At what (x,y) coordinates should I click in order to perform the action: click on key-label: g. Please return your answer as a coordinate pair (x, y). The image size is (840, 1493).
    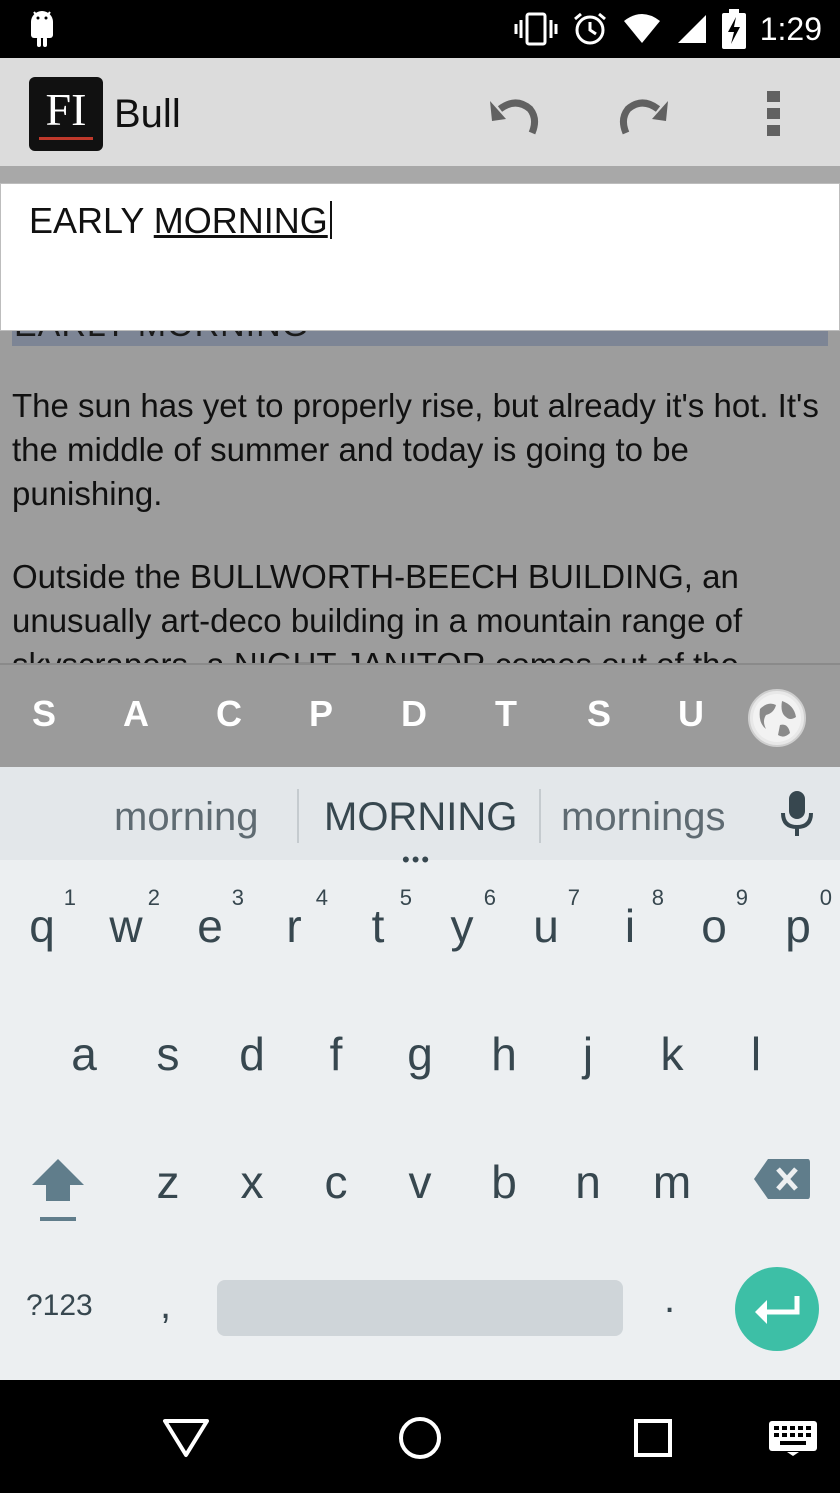
    Looking at the image, I should click on (420, 1054).